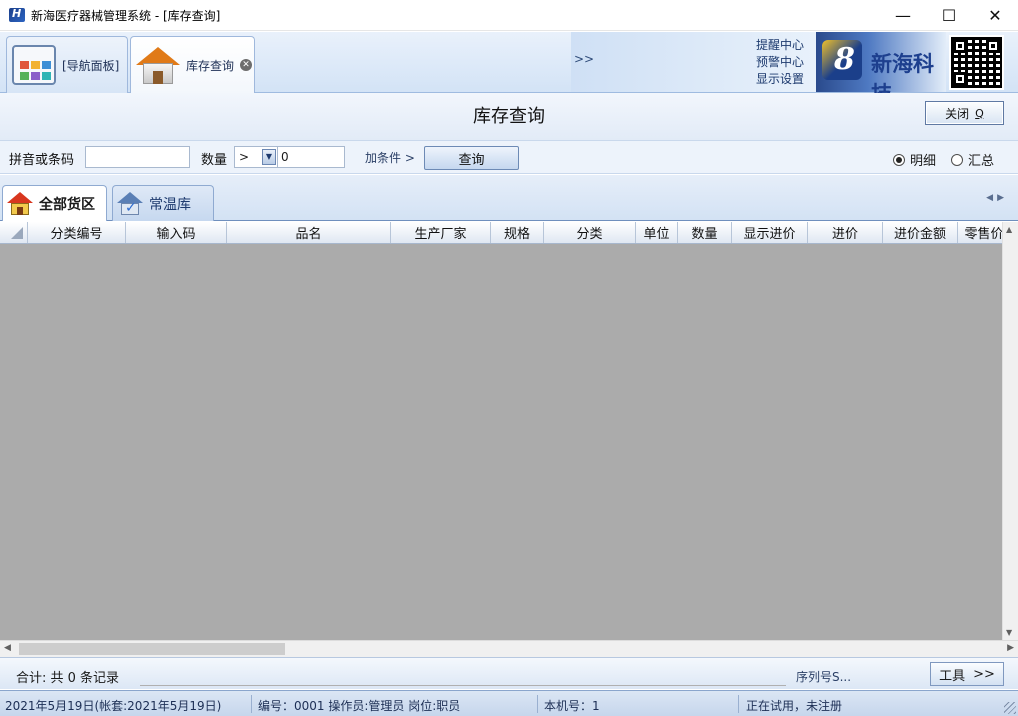 Image resolution: width=1018 pixels, height=716 pixels. What do you see at coordinates (67, 204) in the screenshot?
I see `tab-label: 全部货区` at bounding box center [67, 204].